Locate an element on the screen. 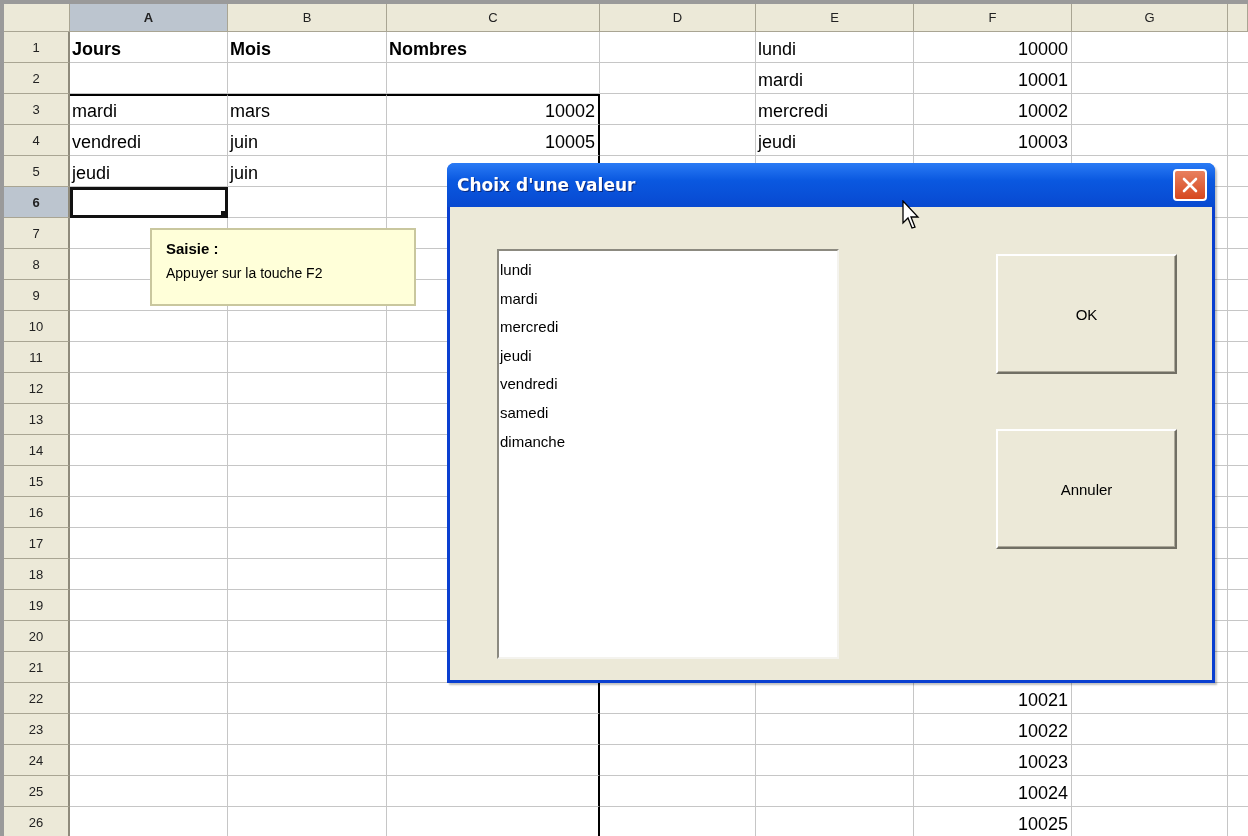 The height and width of the screenshot is (836, 1248). close-icon is located at coordinates (1190, 185).